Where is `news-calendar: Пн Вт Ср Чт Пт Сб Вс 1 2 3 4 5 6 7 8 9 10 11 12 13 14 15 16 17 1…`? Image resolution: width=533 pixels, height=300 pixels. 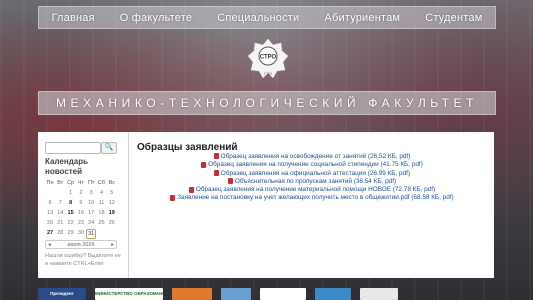
news-calendar: Пн Вт Ср Чт Пт Сб Вс 1 2 3 4 5 6 7 8 9 10 11 12 13 14 15 16 17 1… is located at coordinates (81, 209).